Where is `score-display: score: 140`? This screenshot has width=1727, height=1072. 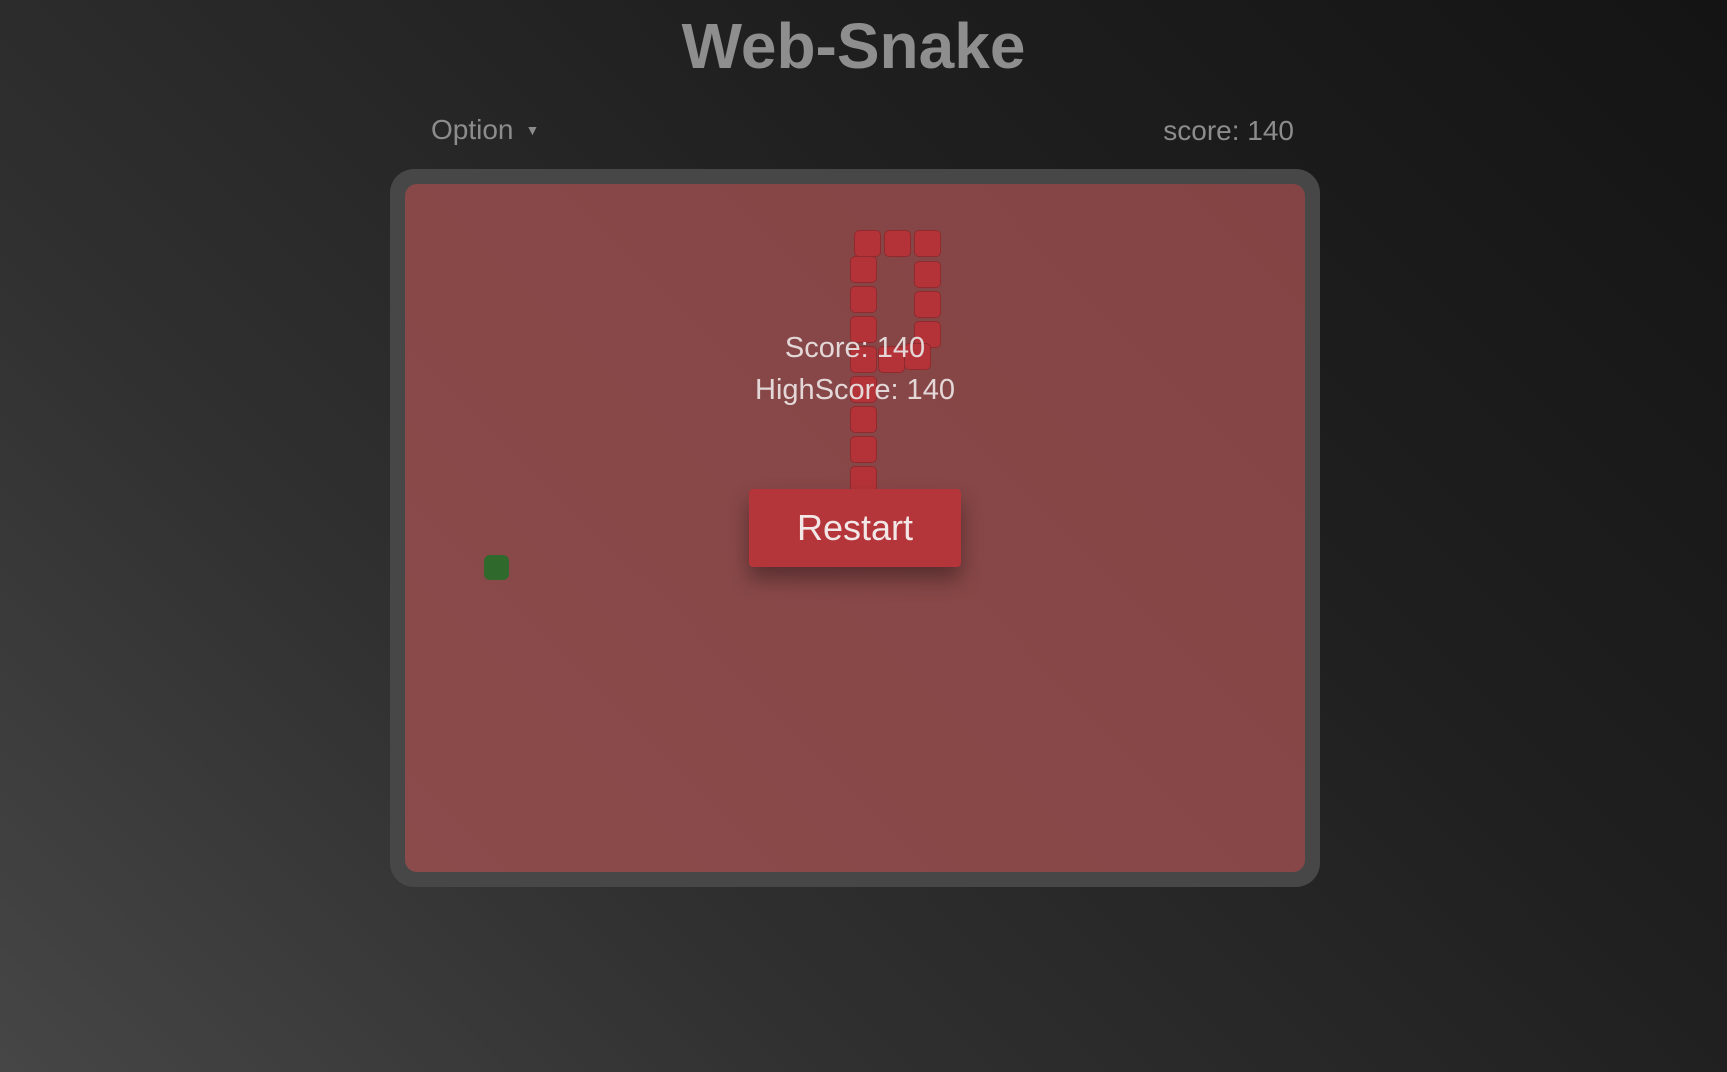
score-display: score: 140 is located at coordinates (1228, 130).